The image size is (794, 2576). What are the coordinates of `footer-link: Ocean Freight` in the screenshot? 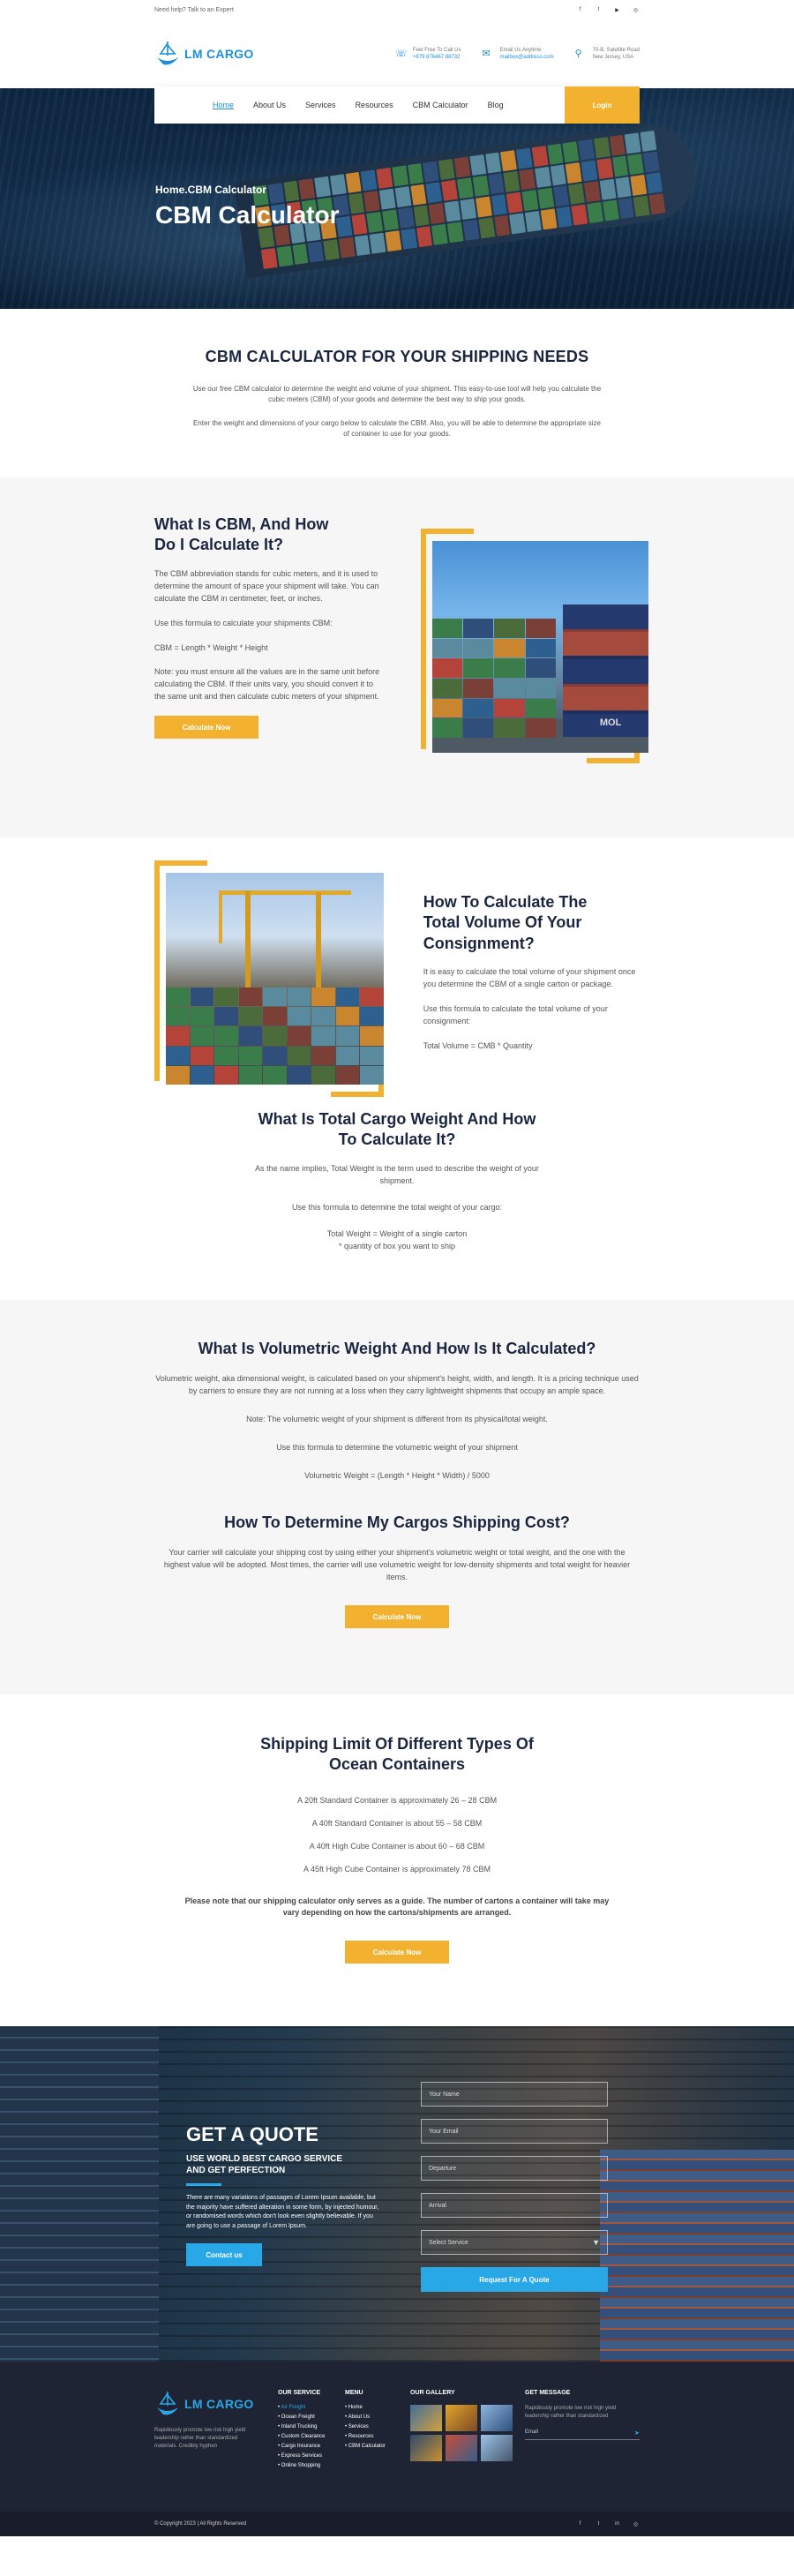 It's located at (311, 2417).